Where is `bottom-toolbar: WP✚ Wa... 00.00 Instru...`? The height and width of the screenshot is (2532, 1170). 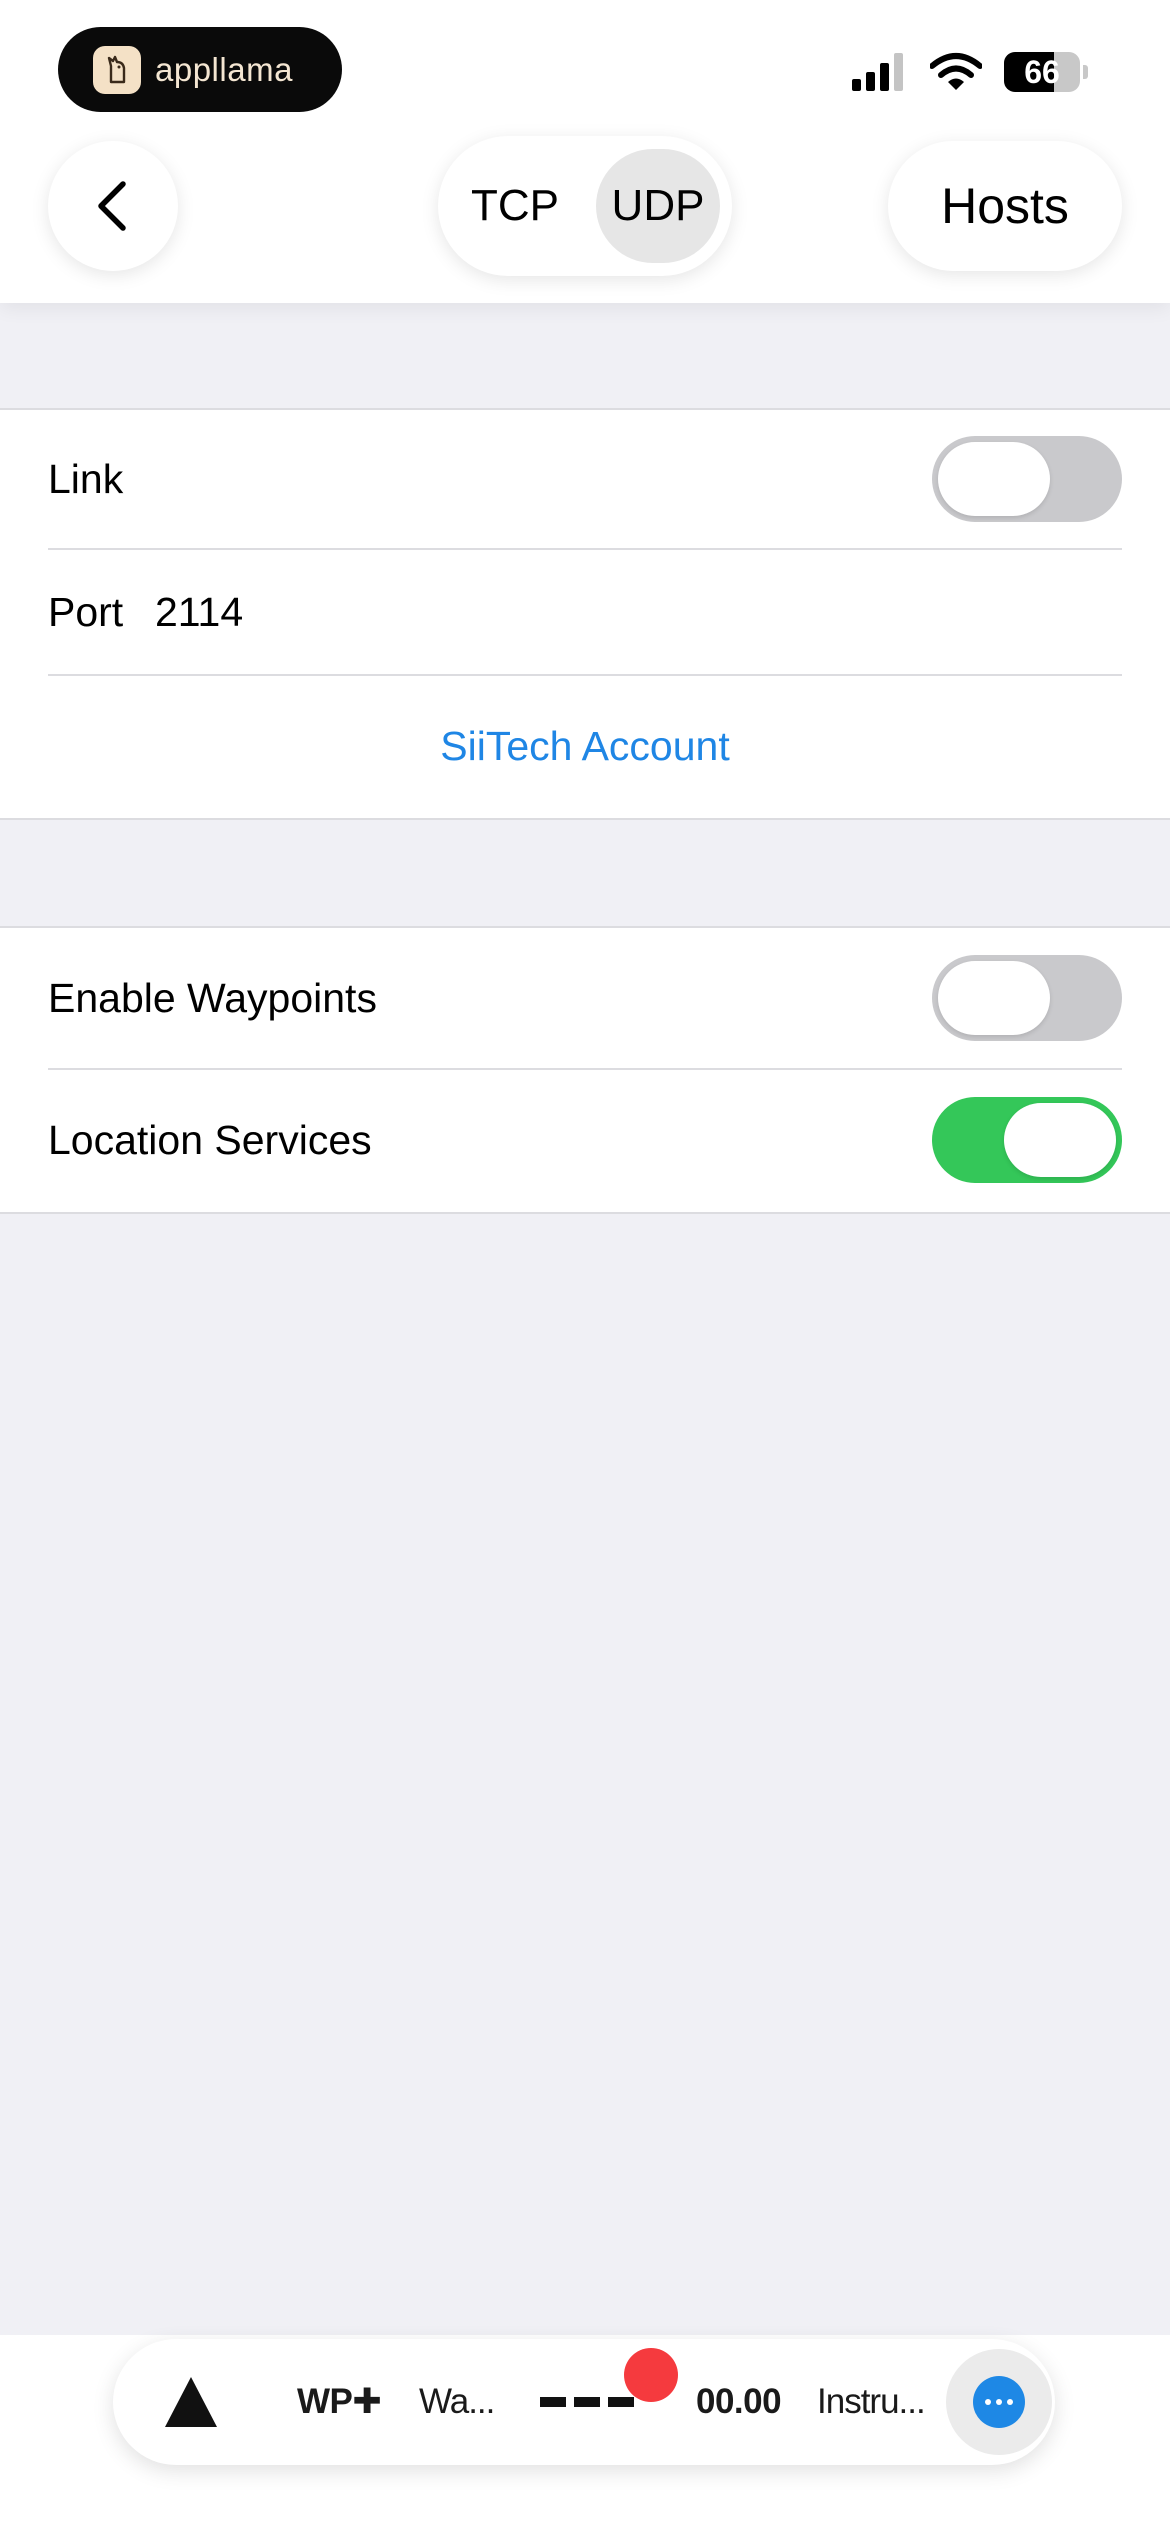 bottom-toolbar: WP✚ Wa... 00.00 Instru... is located at coordinates (584, 2402).